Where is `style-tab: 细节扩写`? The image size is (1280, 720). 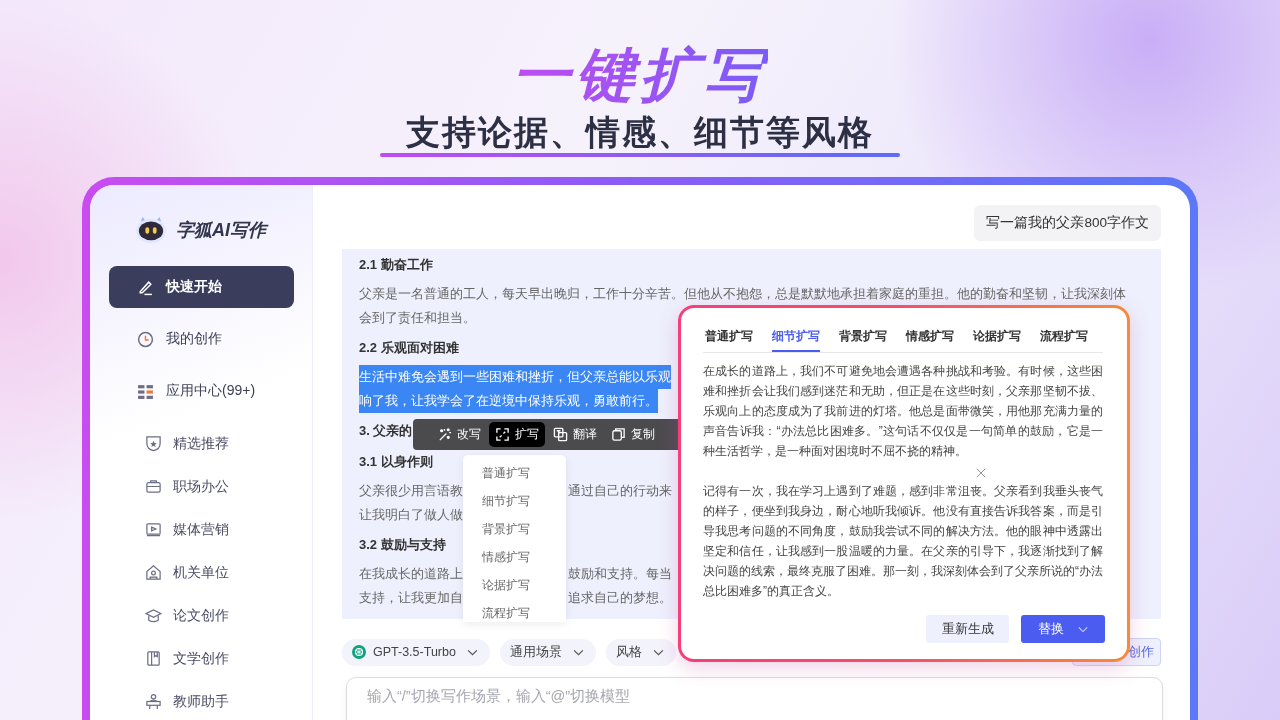 style-tab: 细节扩写 is located at coordinates (796, 340).